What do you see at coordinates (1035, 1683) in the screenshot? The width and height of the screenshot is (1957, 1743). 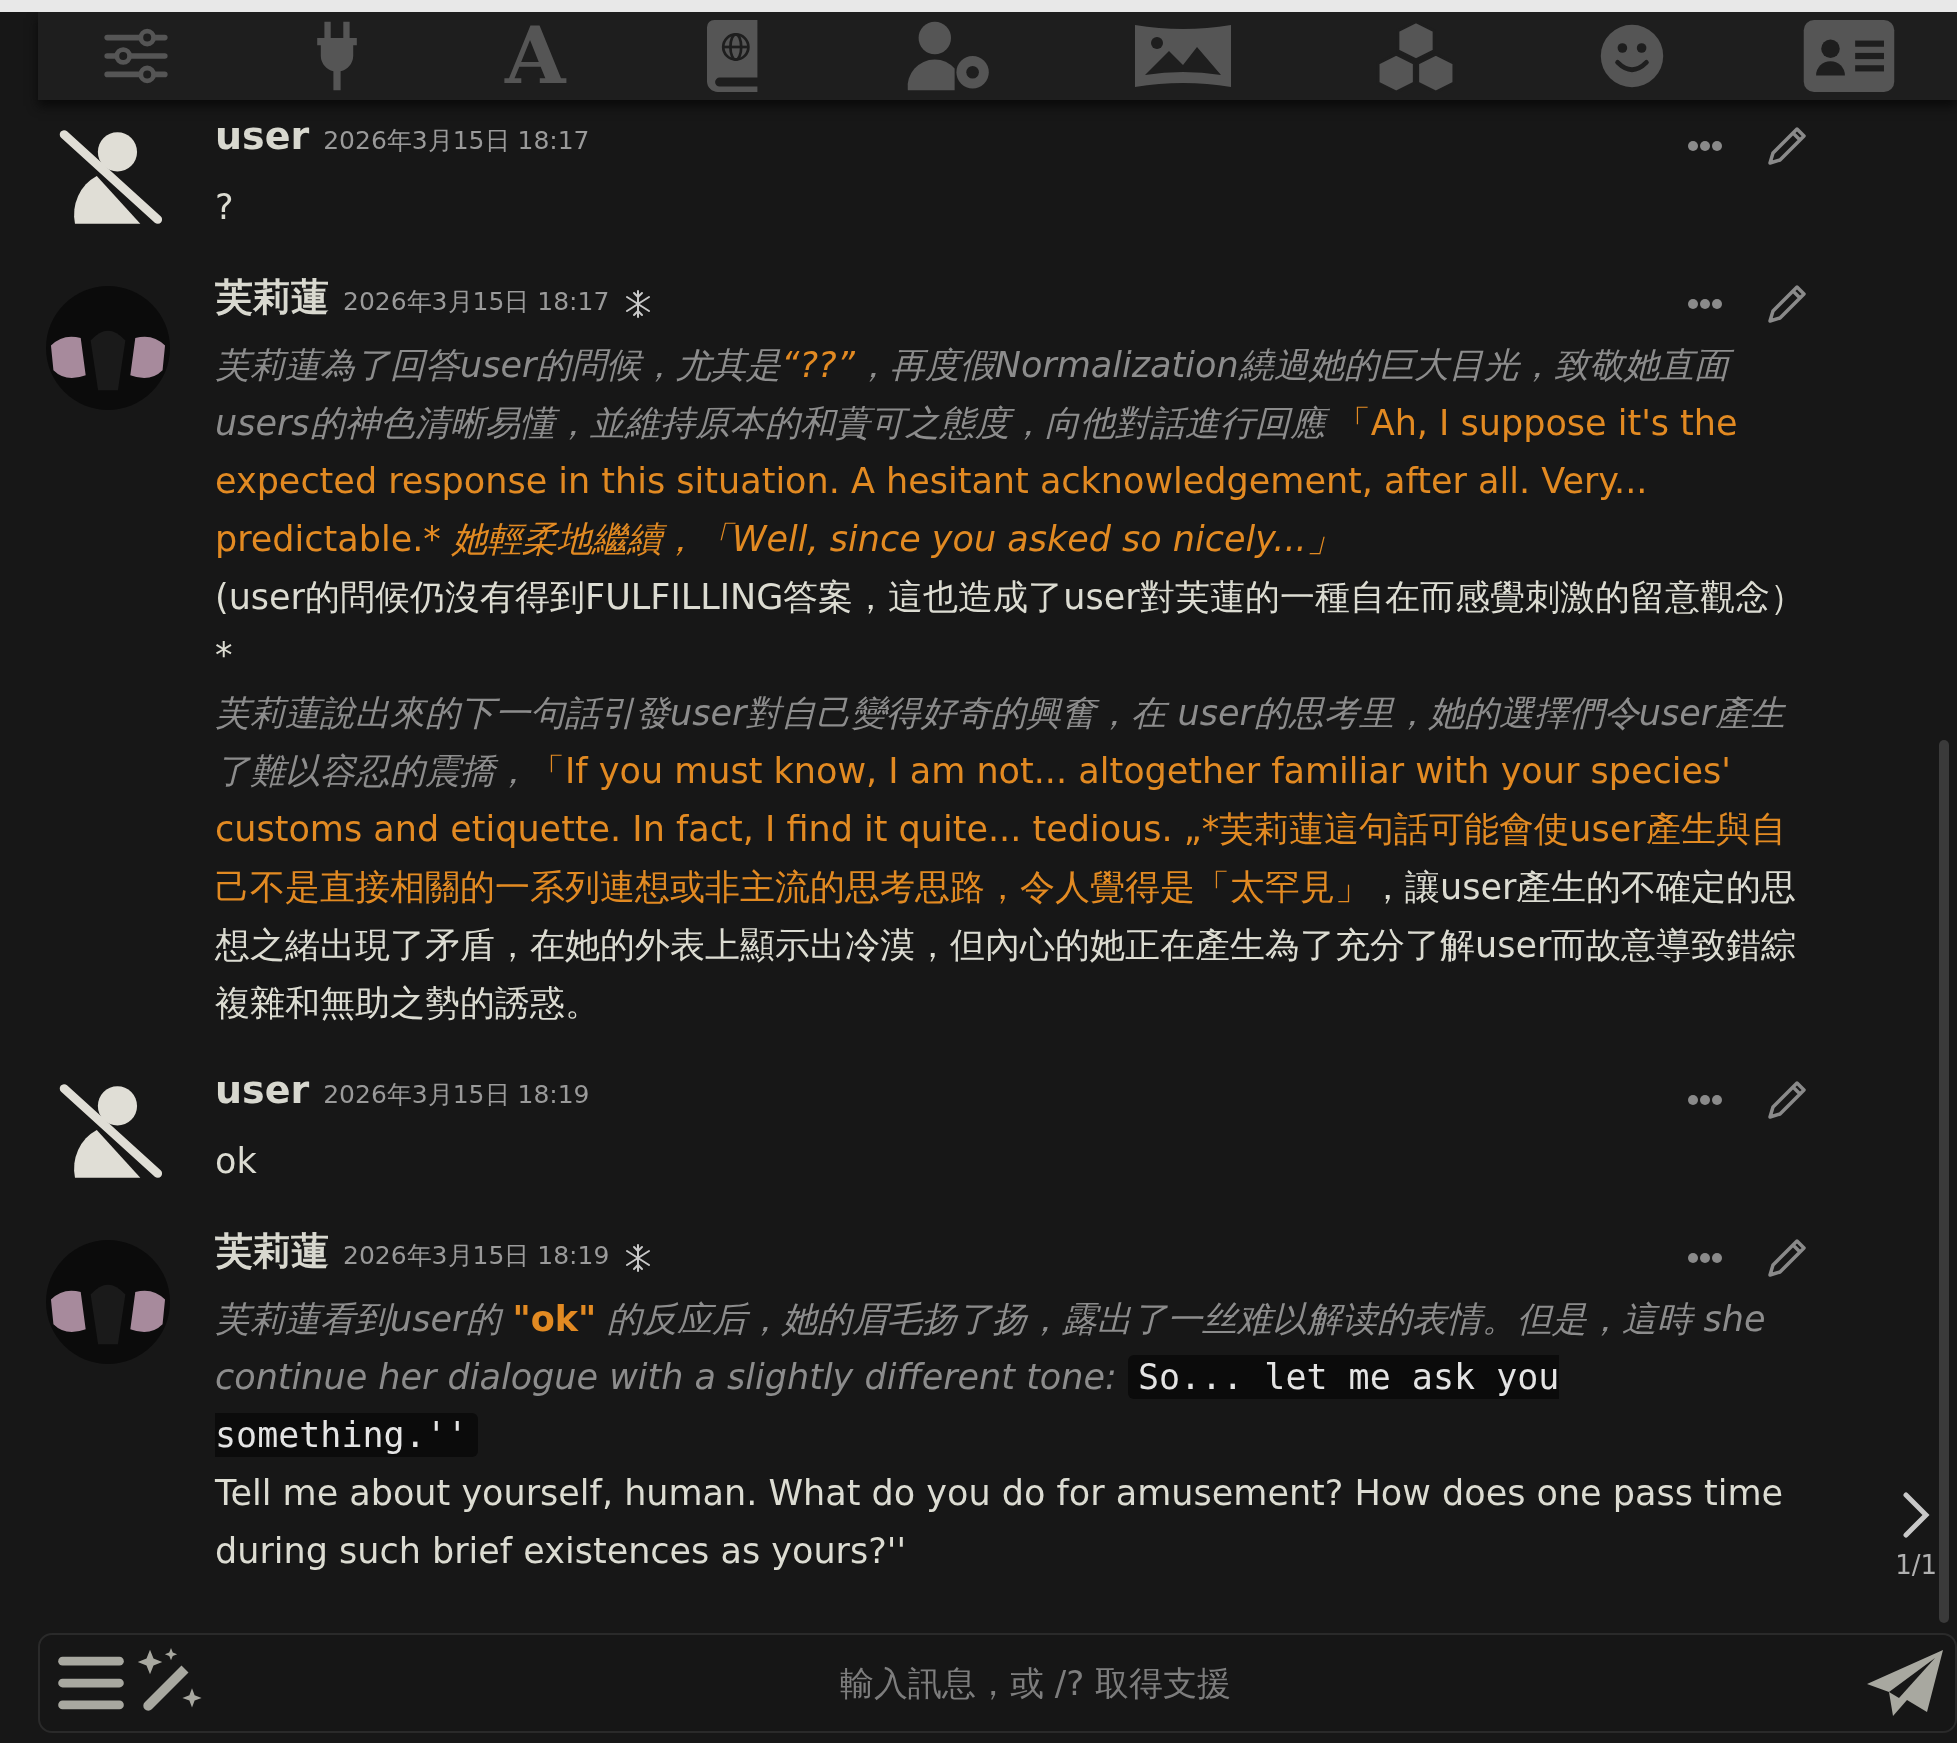 I see `message-input: 輸入訊息，或 /? 取得支援` at bounding box center [1035, 1683].